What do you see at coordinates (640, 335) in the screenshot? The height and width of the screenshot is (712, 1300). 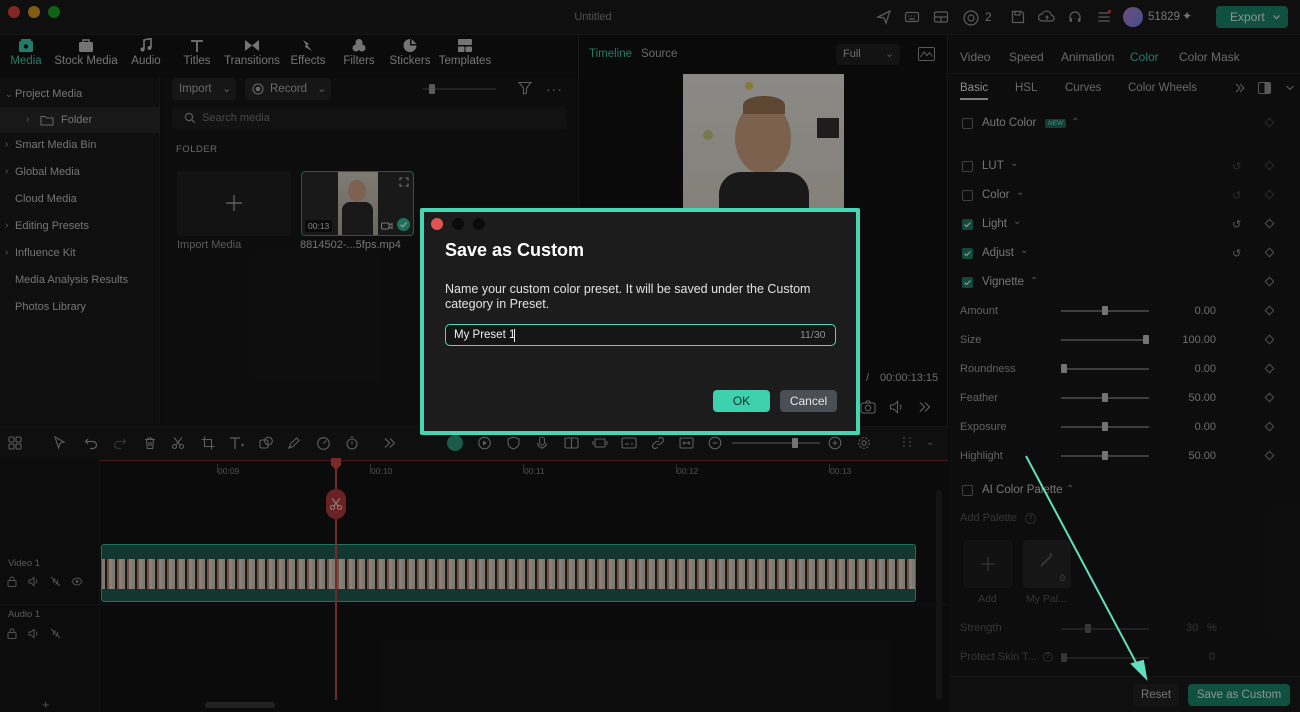 I see `preset-name-input: My Preset 1 11/30` at bounding box center [640, 335].